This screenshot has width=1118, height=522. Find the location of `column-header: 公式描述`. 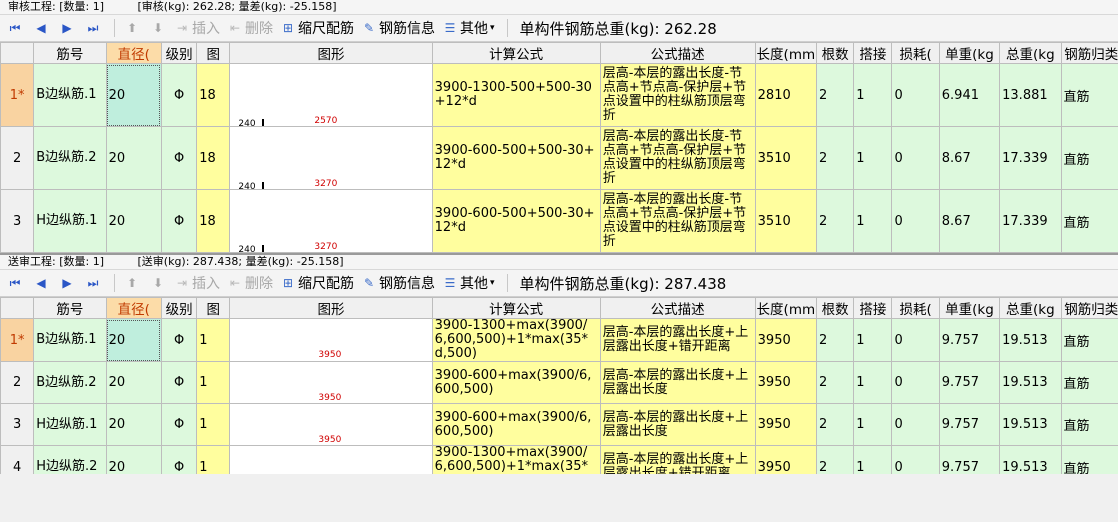

column-header: 公式描述 is located at coordinates (677, 308).